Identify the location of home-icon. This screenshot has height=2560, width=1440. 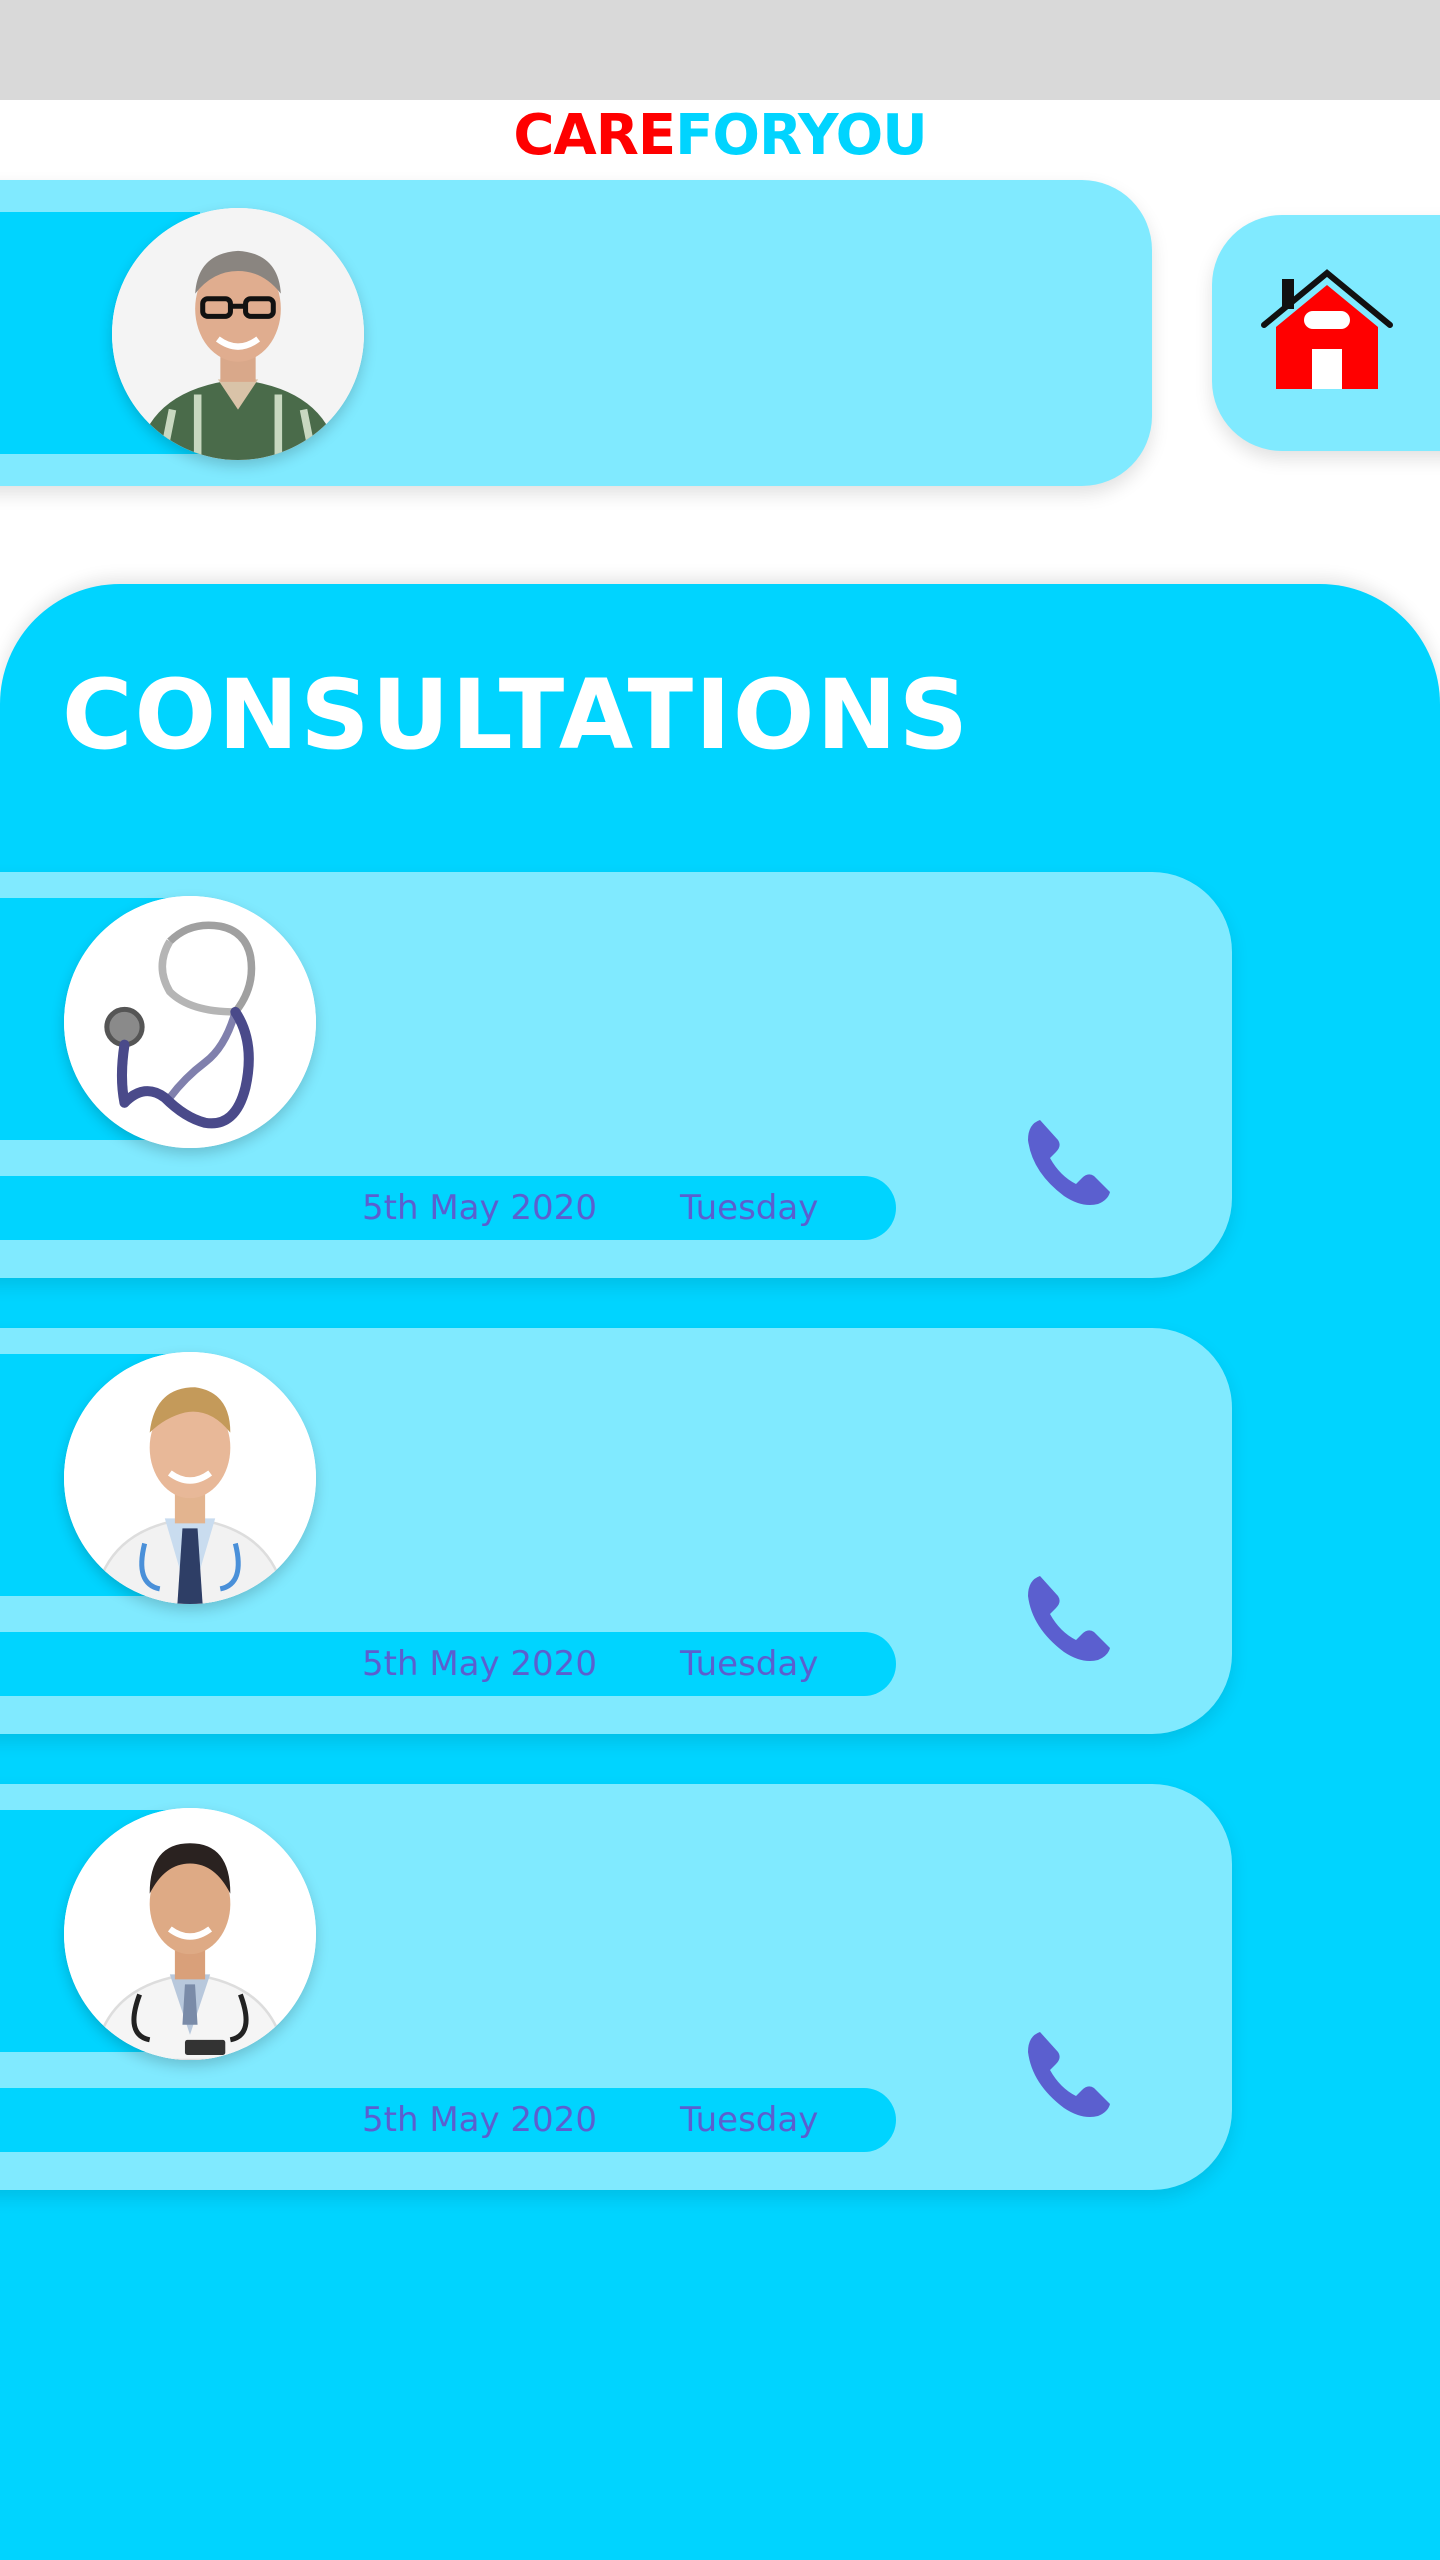
(1327, 329).